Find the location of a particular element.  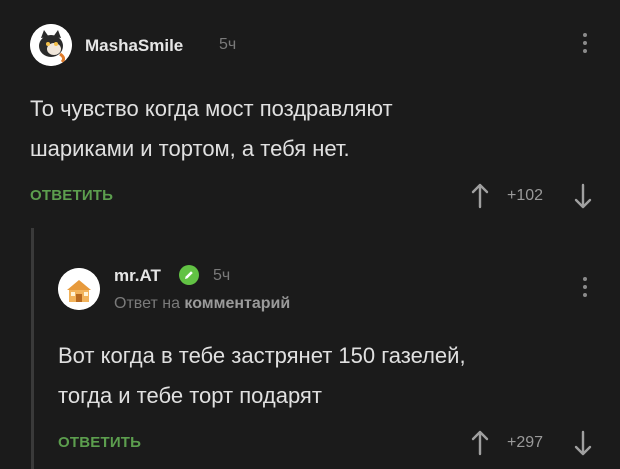

reply-text-line-2: тогда и тебе торт подарят is located at coordinates (190, 395).